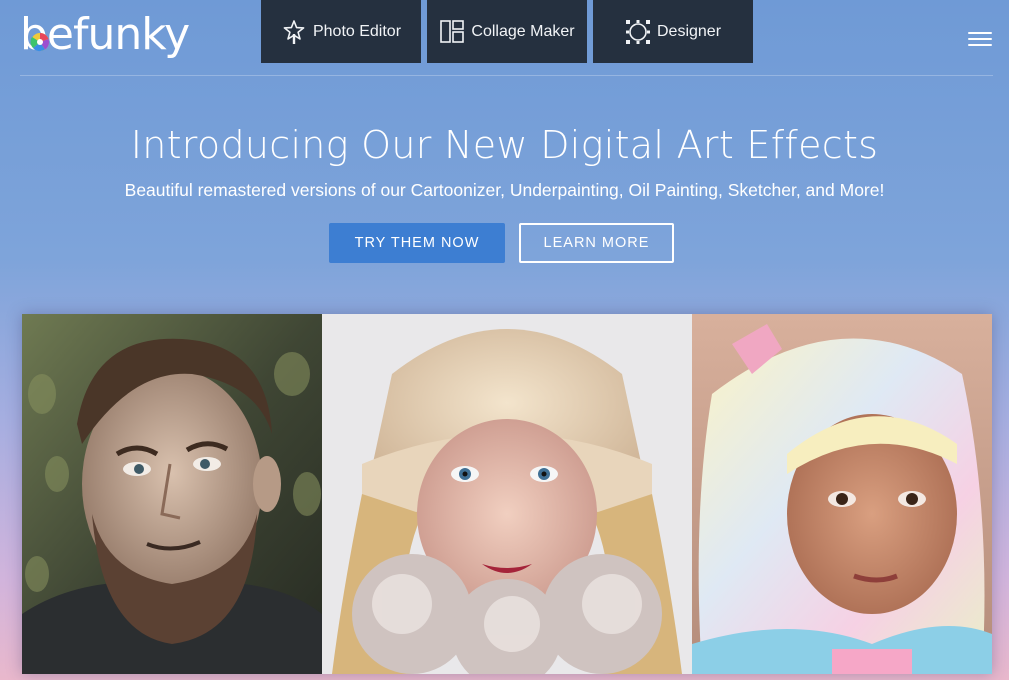 This screenshot has height=680, width=1009. I want to click on nav-tab-photo-editor: Photo Editor, so click(341, 31).